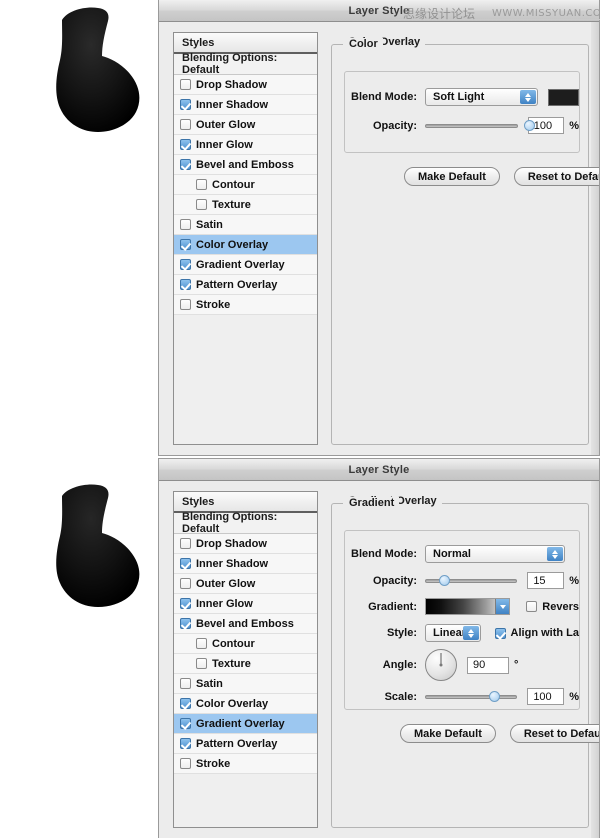 Image resolution: width=600 pixels, height=838 pixels. What do you see at coordinates (546, 696) in the screenshot?
I see `scale-input: 100` at bounding box center [546, 696].